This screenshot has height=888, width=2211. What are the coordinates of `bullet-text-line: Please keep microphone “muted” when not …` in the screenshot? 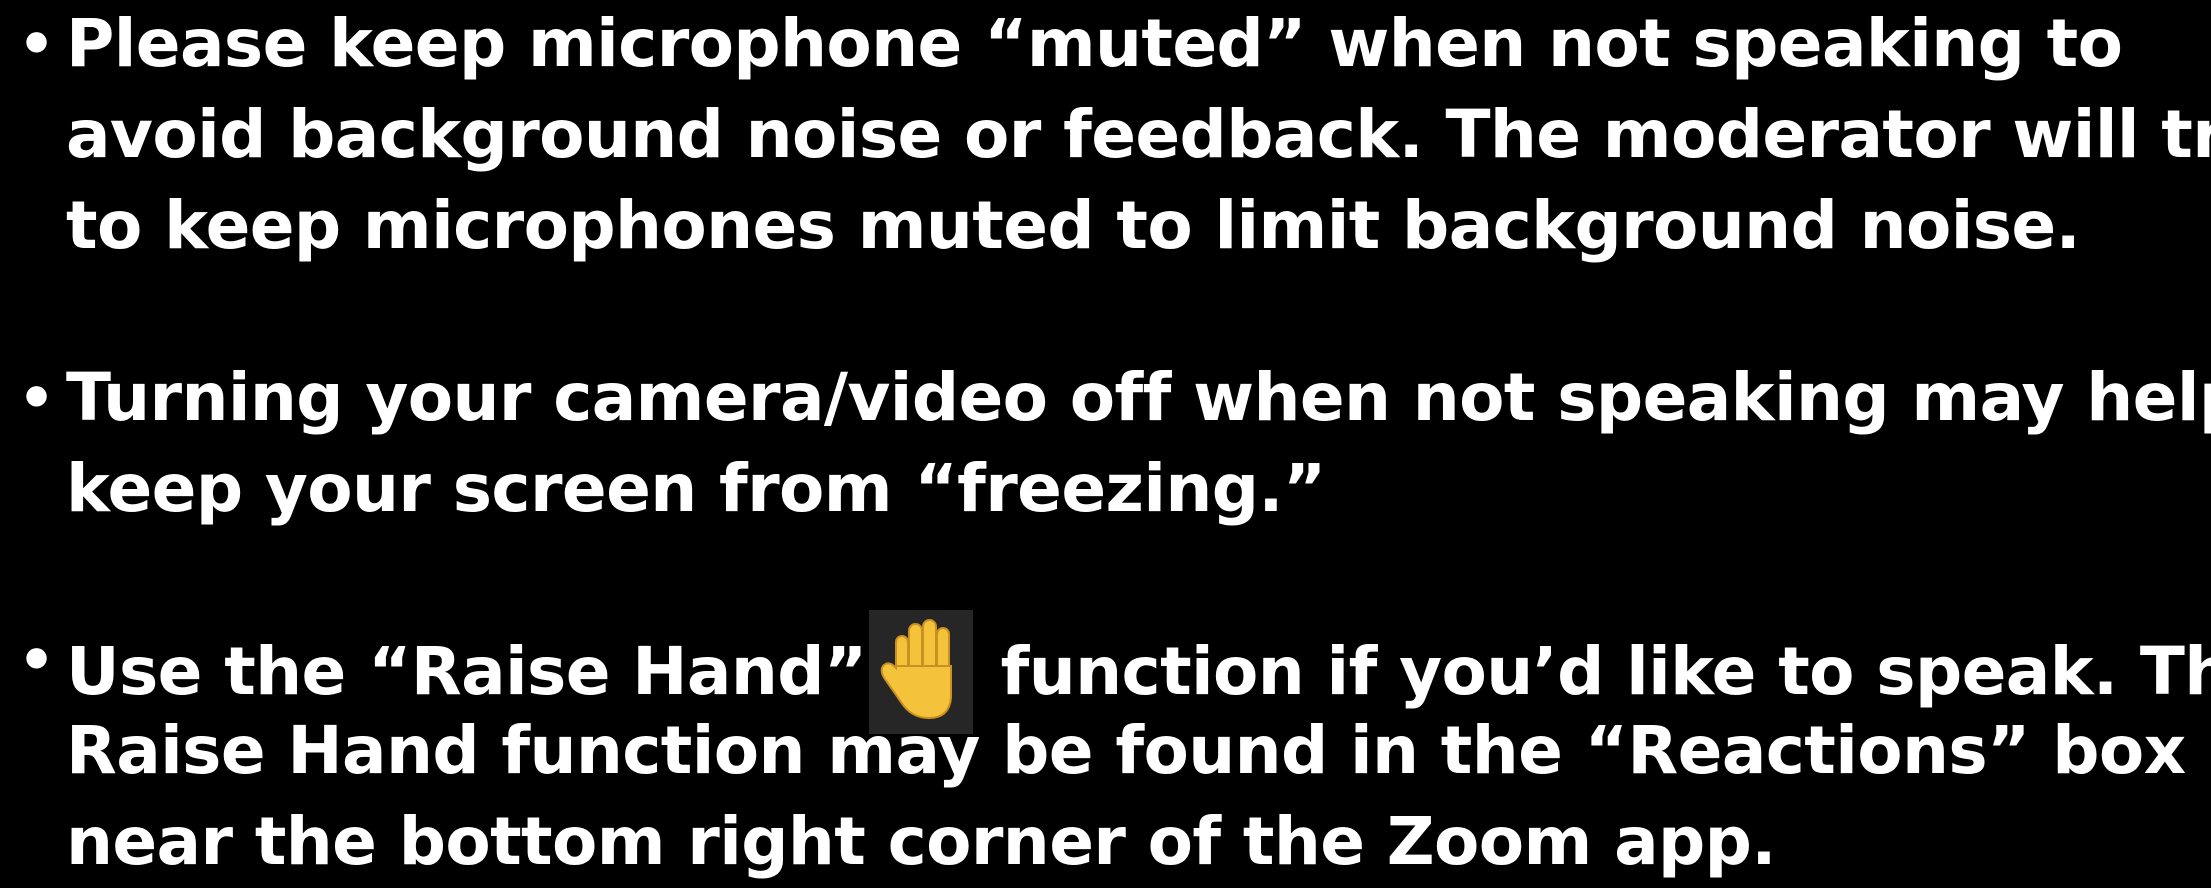 It's located at (1094, 43).